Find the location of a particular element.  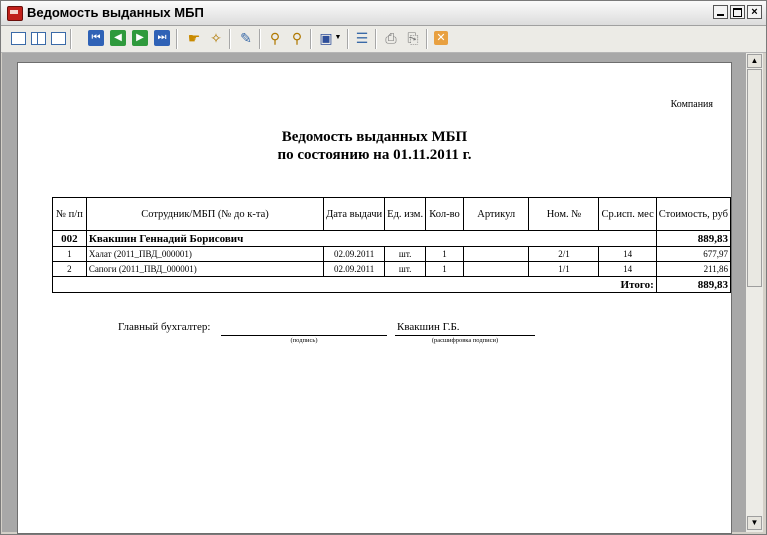

group-row: 002 Квакшин Геннадий Борисович 889,83 is located at coordinates (392, 238).